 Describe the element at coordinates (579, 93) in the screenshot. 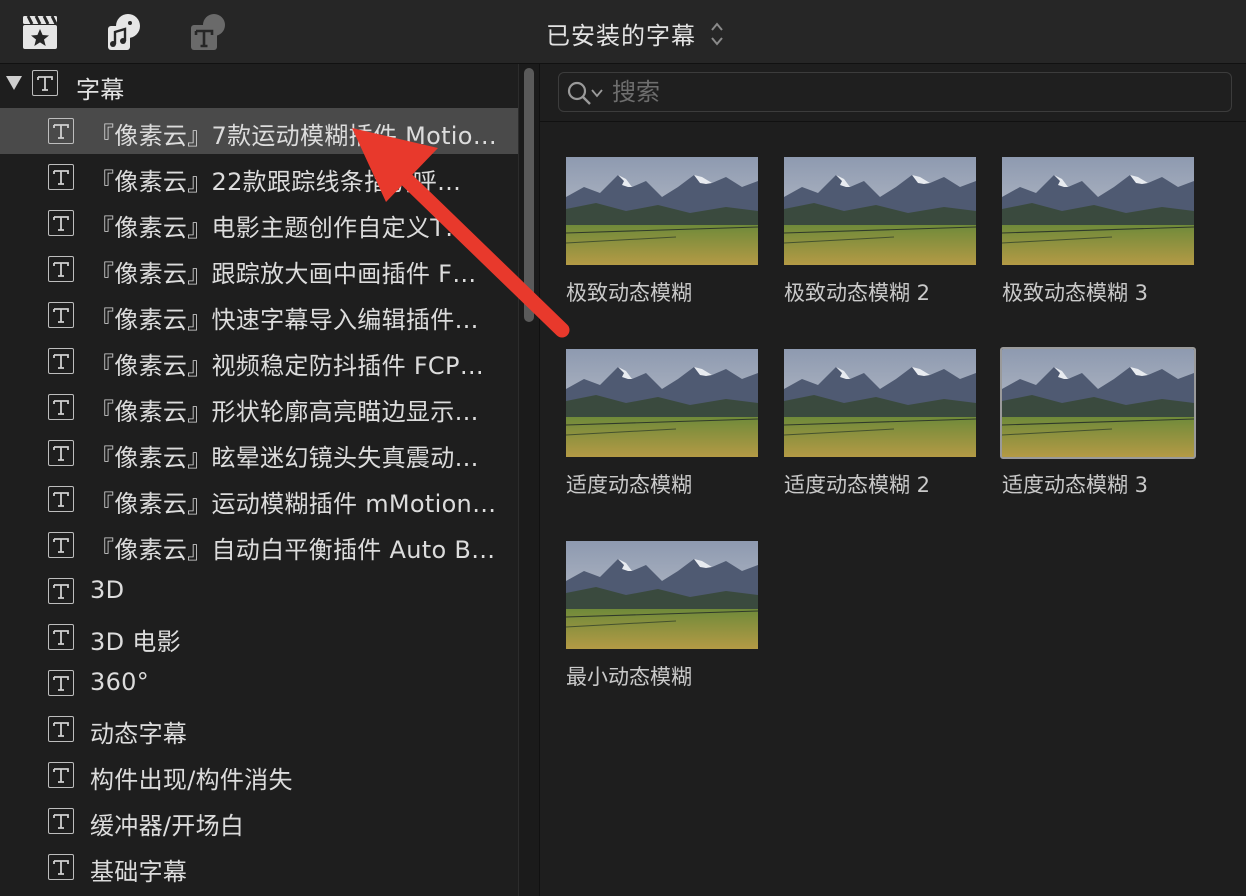

I see `search-icon` at that location.